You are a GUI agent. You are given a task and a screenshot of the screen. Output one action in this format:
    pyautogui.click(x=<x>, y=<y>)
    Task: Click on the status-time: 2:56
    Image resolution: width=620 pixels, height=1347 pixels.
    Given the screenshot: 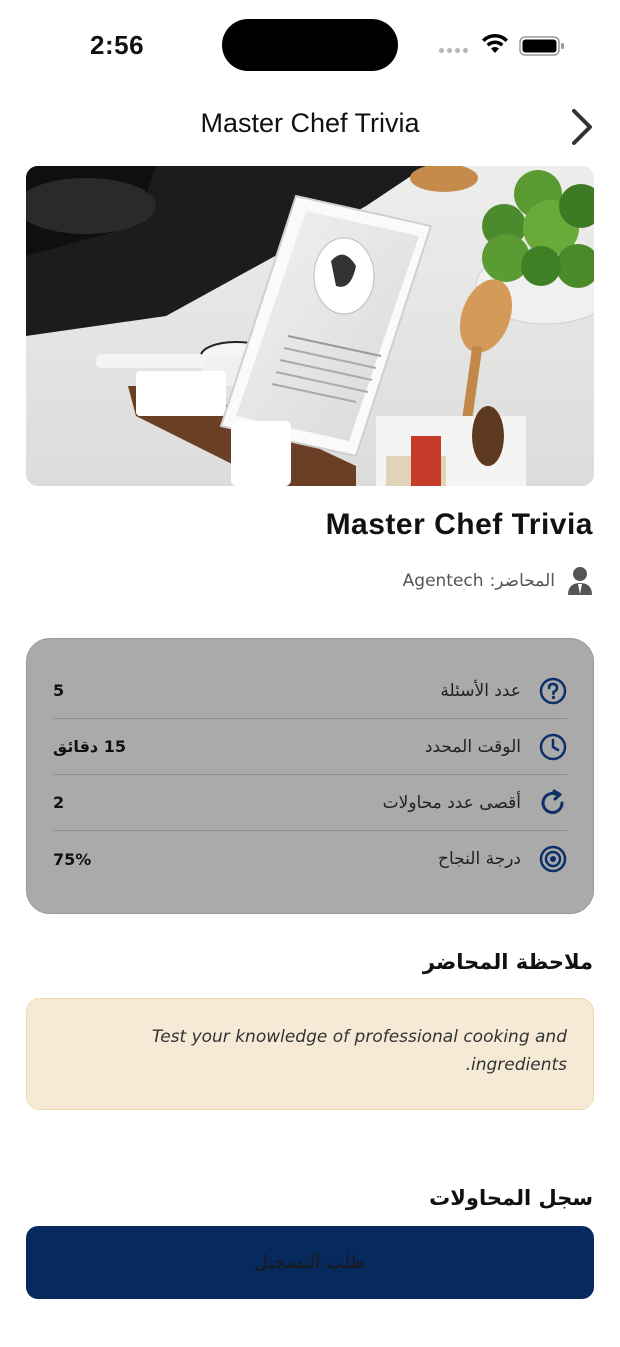 What is the action you would take?
    pyautogui.click(x=117, y=45)
    